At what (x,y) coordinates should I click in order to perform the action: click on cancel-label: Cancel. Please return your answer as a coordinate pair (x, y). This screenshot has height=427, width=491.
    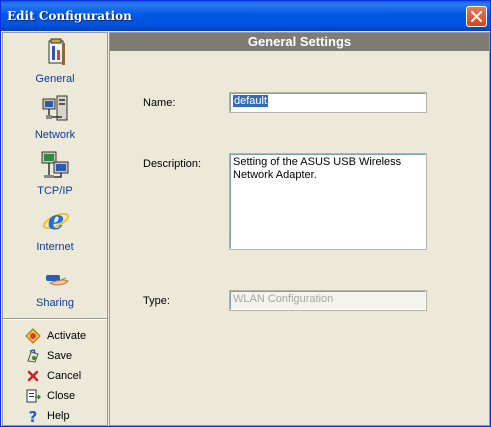
    Looking at the image, I should click on (64, 376).